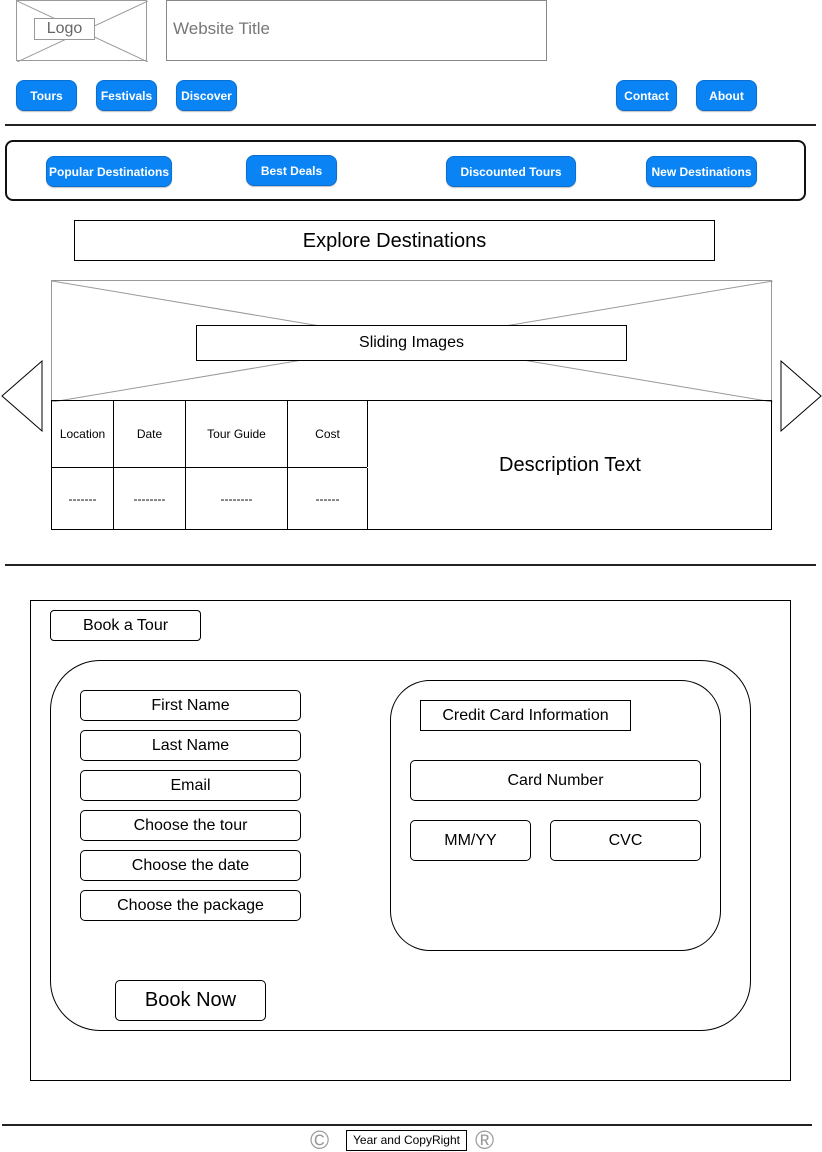 The height and width of the screenshot is (1152, 822). What do you see at coordinates (525, 715) in the screenshot?
I see `credit-card-title: Credit Card Information` at bounding box center [525, 715].